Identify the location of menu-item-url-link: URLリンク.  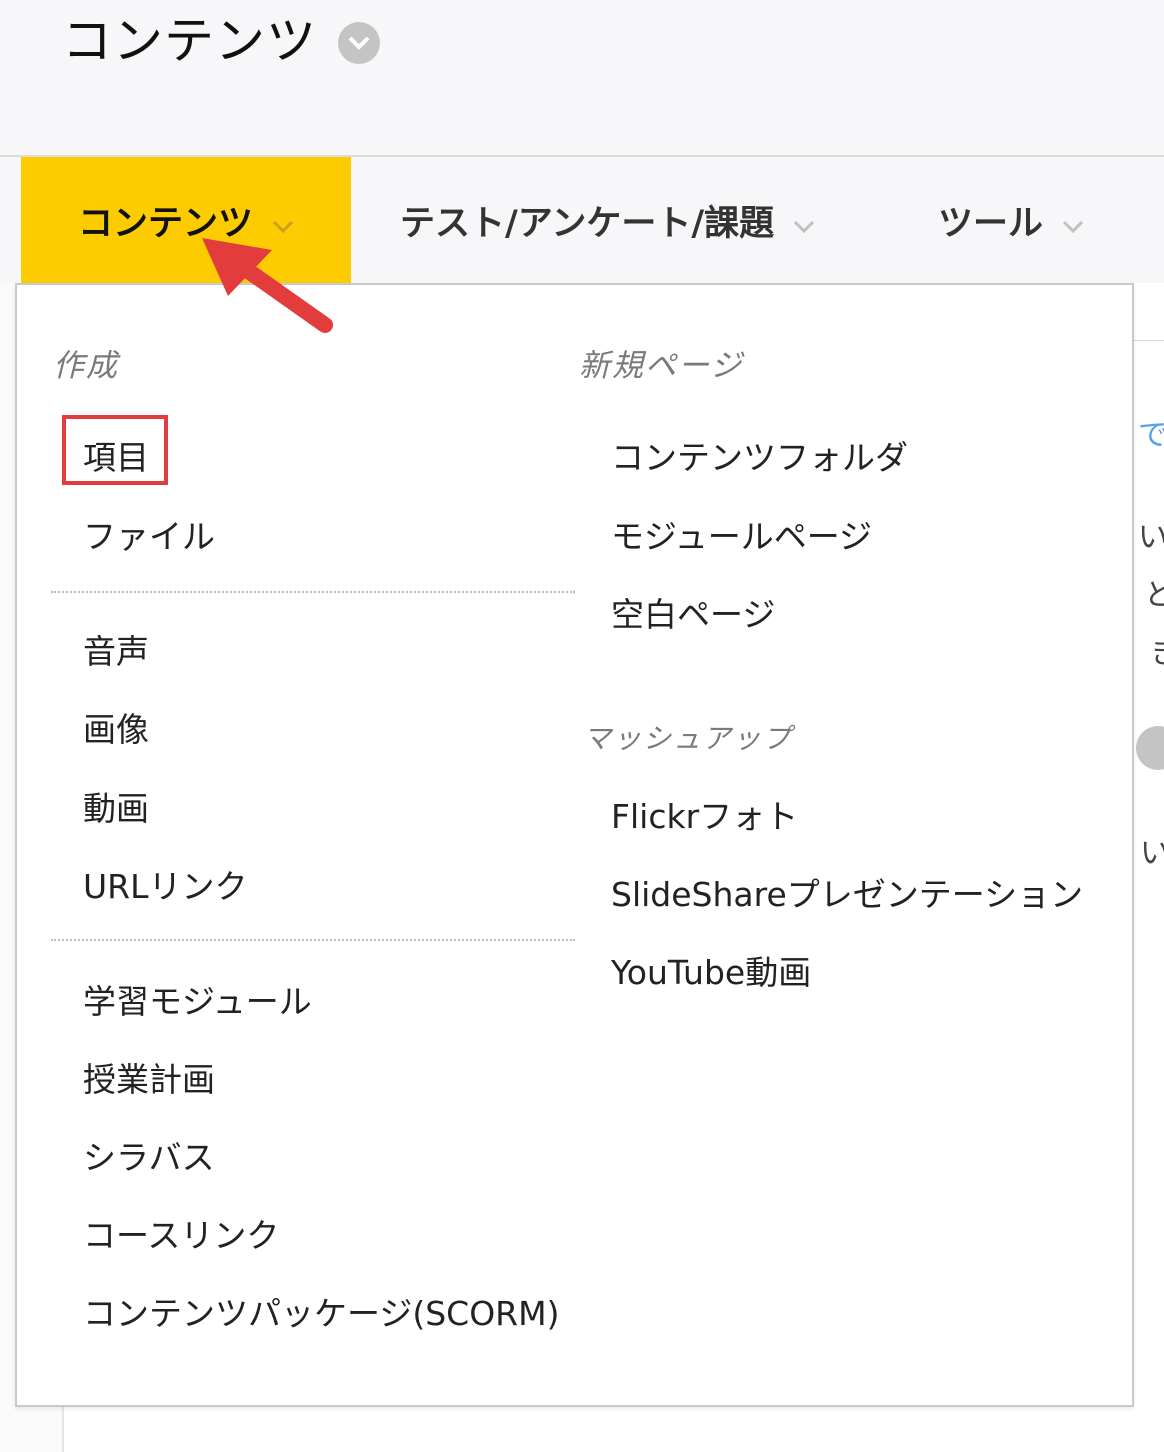
(165, 884).